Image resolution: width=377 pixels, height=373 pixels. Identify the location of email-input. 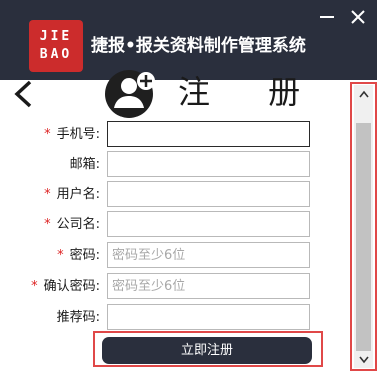
(208, 164).